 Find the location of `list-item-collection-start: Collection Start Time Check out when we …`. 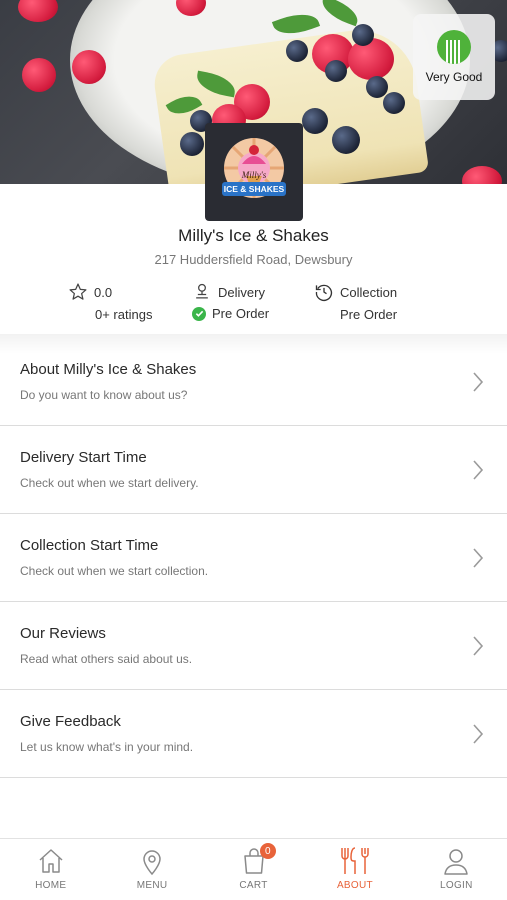

list-item-collection-start: Collection Start Time Check out when we … is located at coordinates (253, 558).